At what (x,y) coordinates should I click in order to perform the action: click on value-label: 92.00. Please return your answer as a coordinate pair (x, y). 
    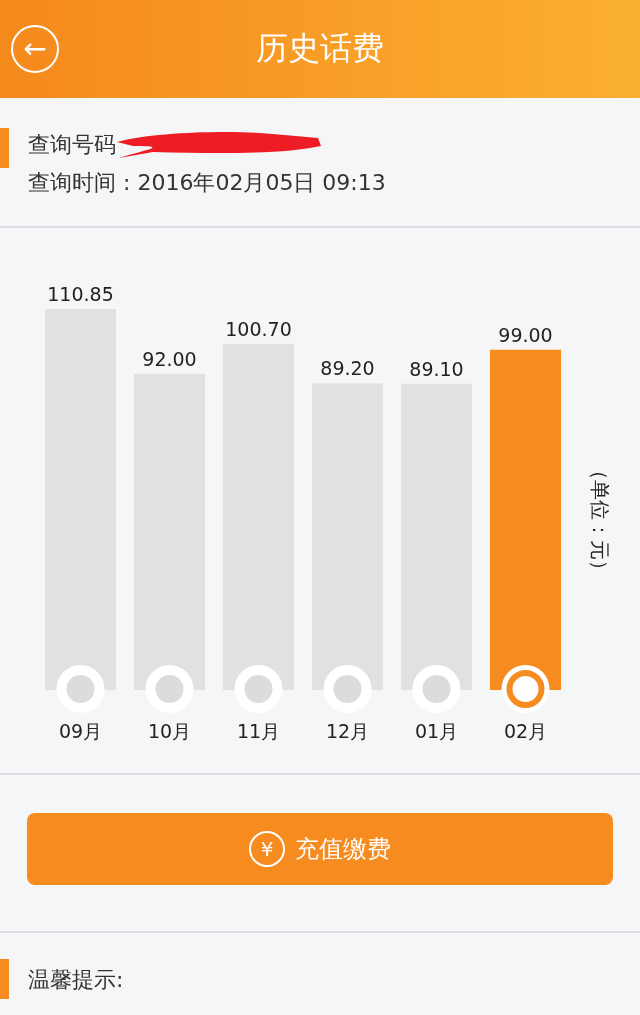
    Looking at the image, I should click on (169, 358).